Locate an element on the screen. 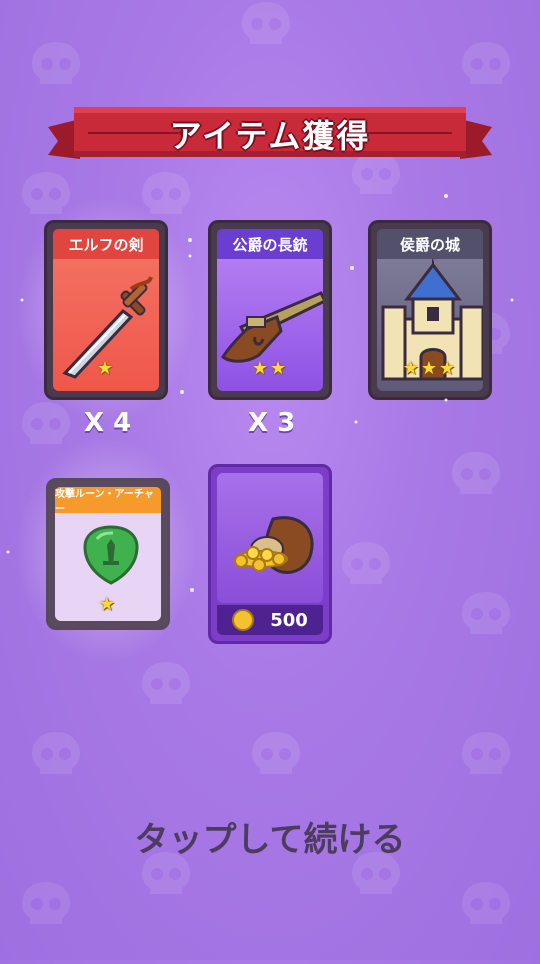  item-obtained-banner: アイテム獲得 is located at coordinates (270, 136).